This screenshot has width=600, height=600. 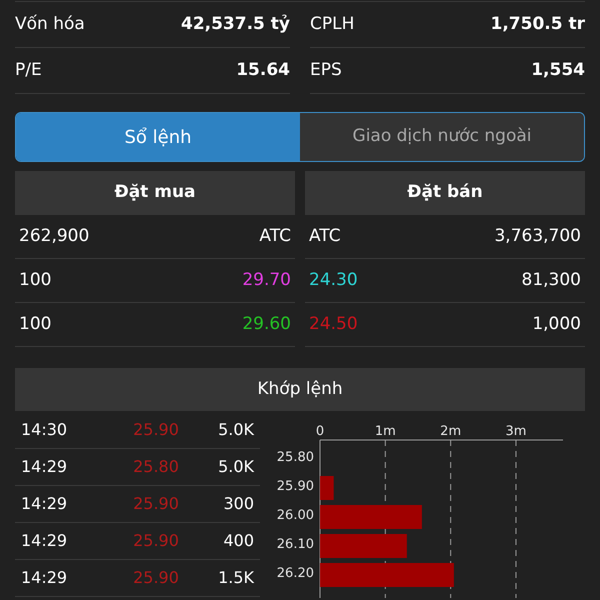 I want to click on stat-value: 42,537.5 tỷ, so click(x=235, y=24).